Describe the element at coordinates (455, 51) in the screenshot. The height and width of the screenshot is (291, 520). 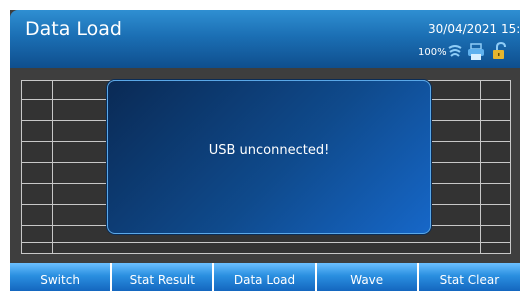
I see `signal-icon` at that location.